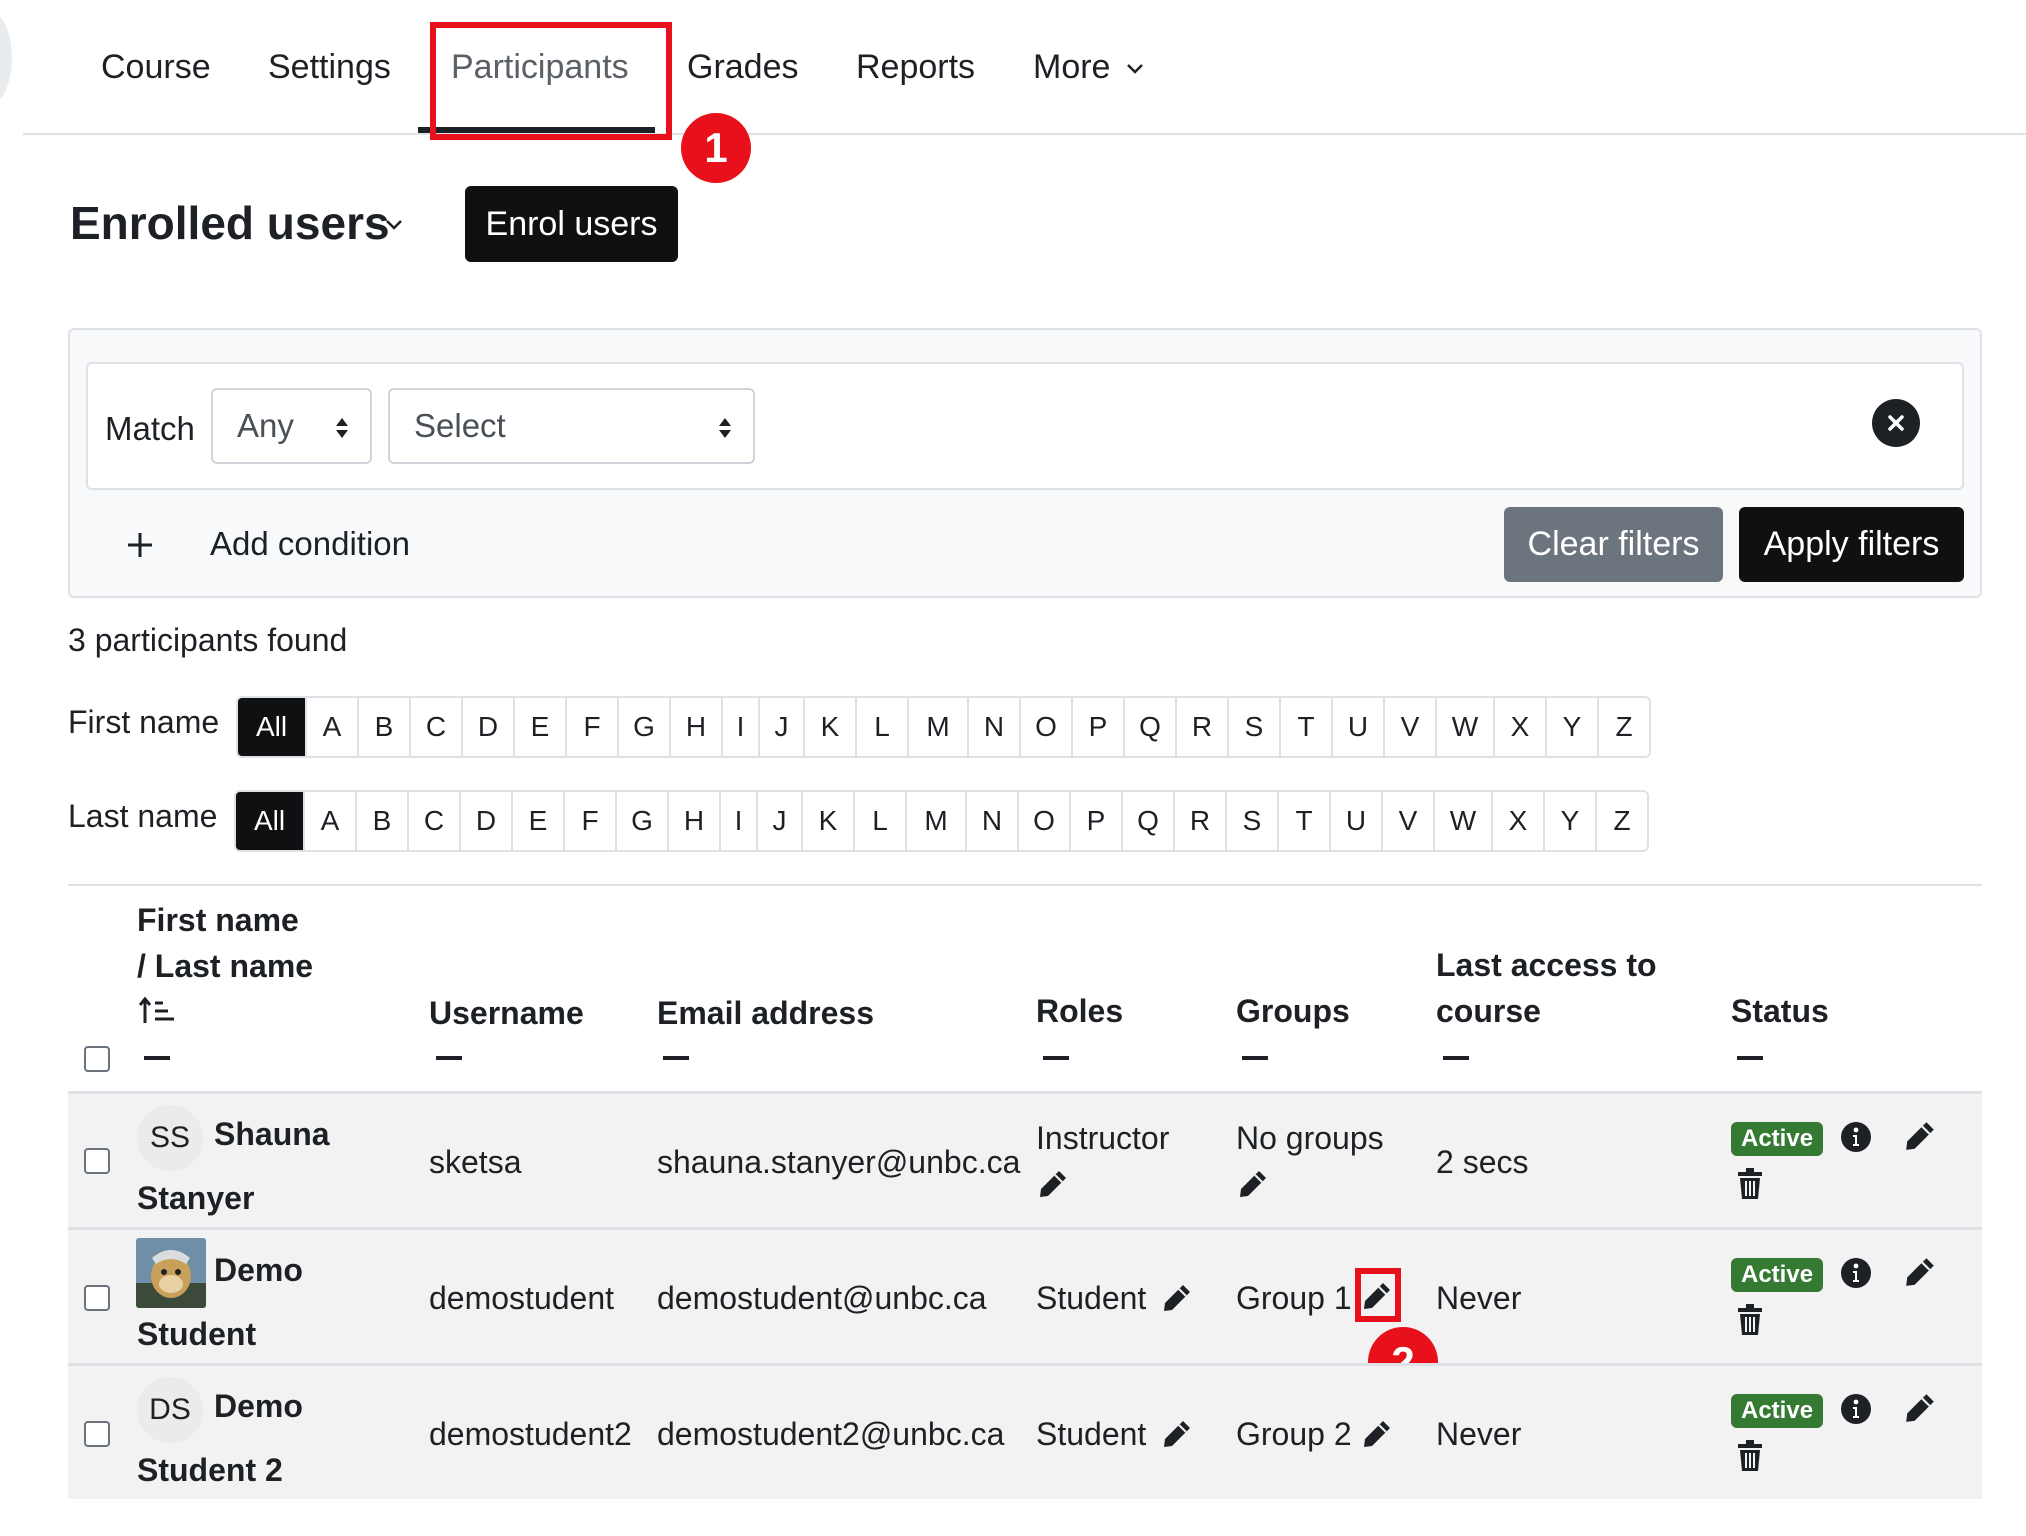 Image resolution: width=2026 pixels, height=1536 pixels. What do you see at coordinates (269, 821) in the screenshot?
I see `last-name-initial-all: All` at bounding box center [269, 821].